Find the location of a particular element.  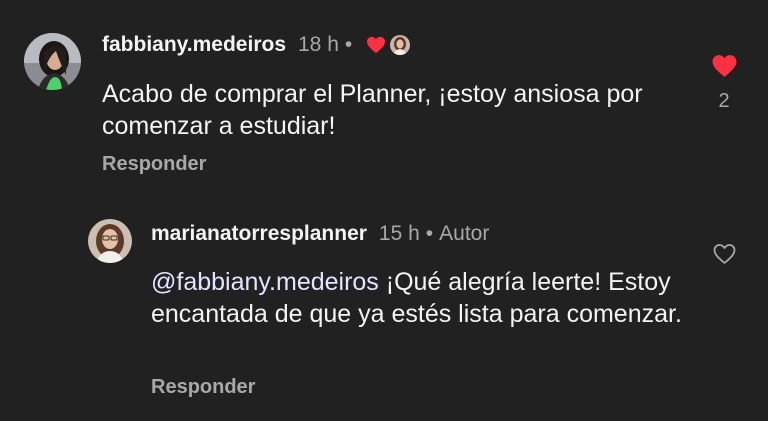

reply-header: marianatorresplanner 15 h • Autor is located at coordinates (320, 234).